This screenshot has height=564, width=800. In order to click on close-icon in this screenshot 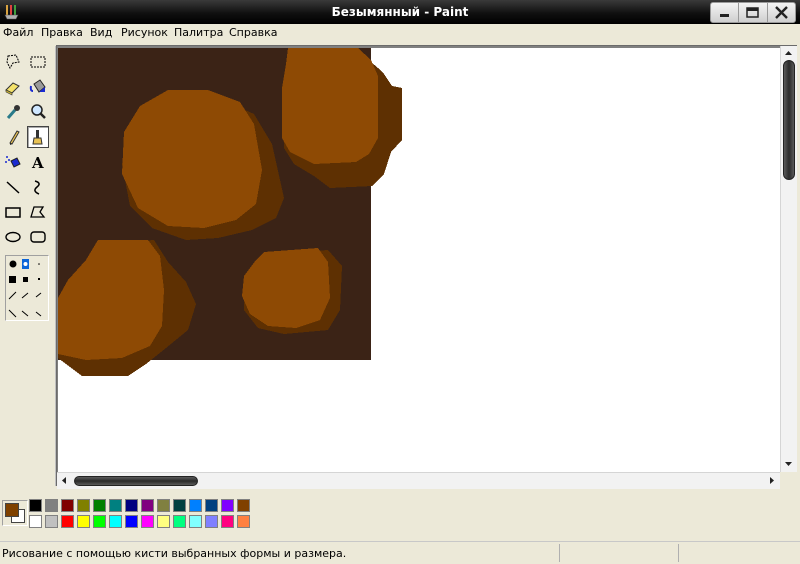, I will do `click(781, 12)`.